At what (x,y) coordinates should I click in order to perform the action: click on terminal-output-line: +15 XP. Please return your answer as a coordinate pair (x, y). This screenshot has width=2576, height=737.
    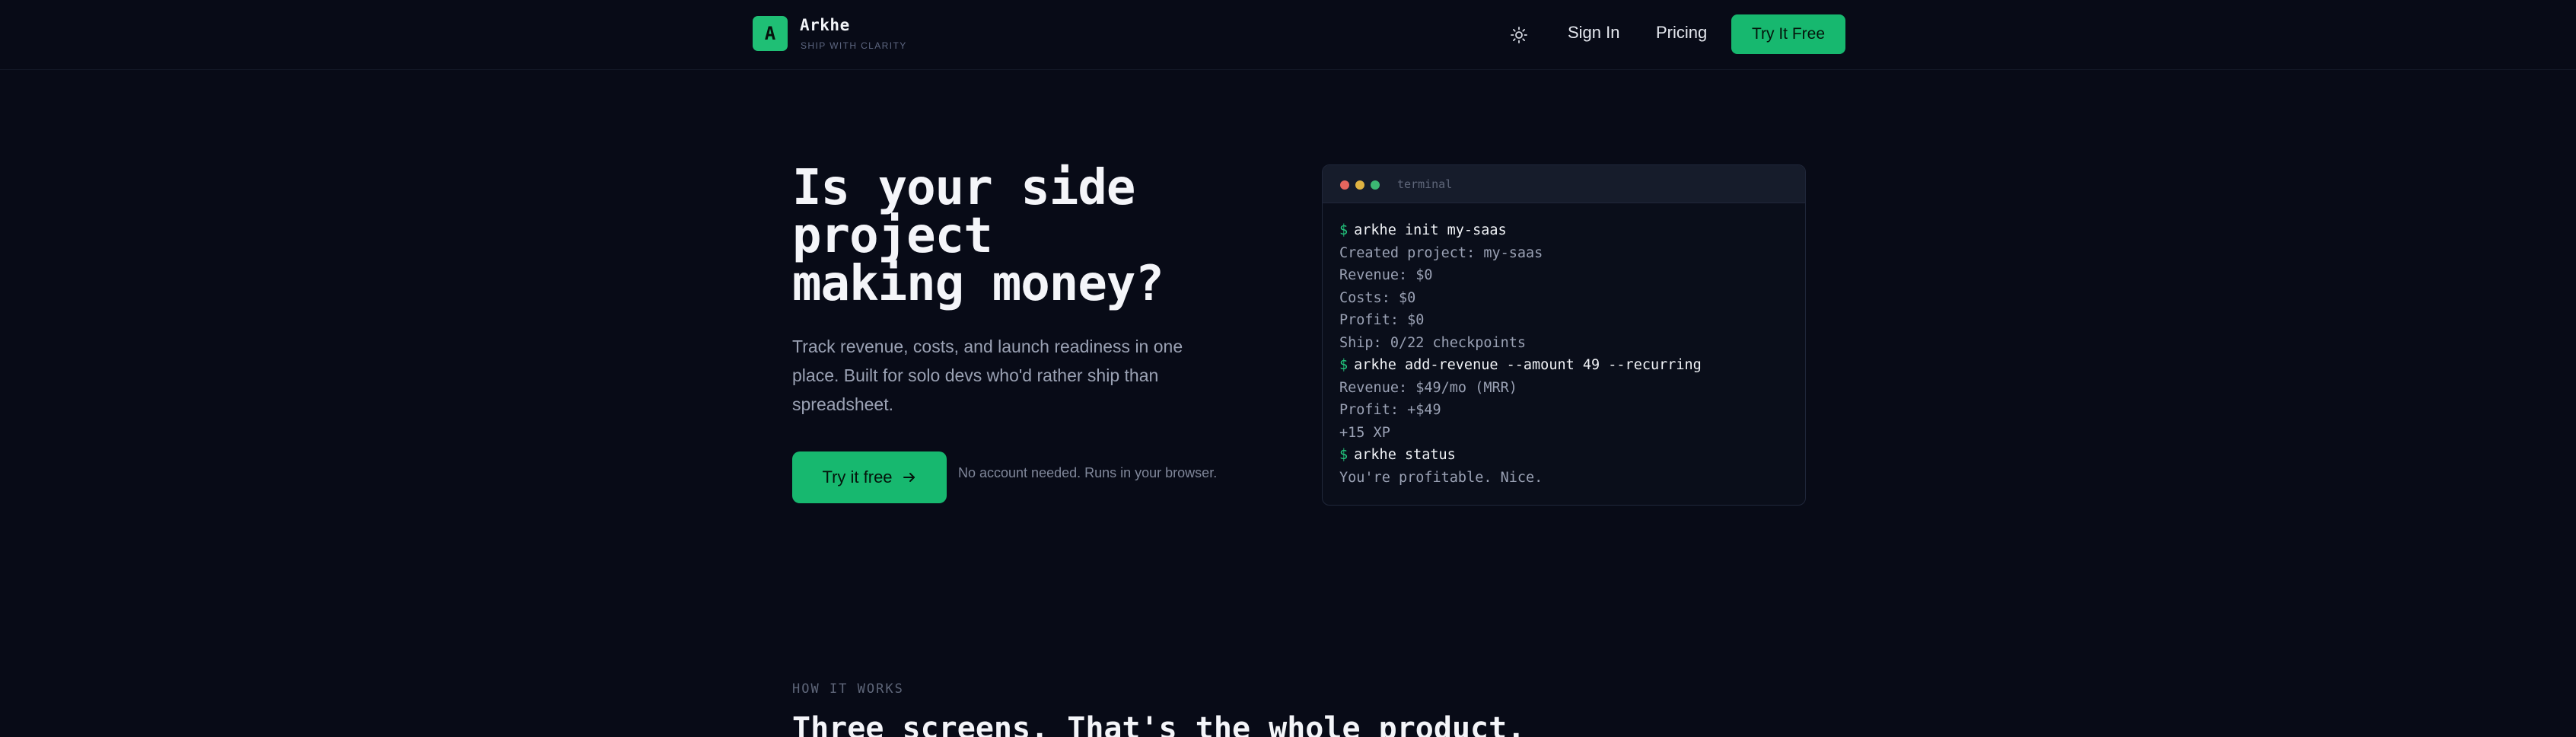
    Looking at the image, I should click on (1364, 432).